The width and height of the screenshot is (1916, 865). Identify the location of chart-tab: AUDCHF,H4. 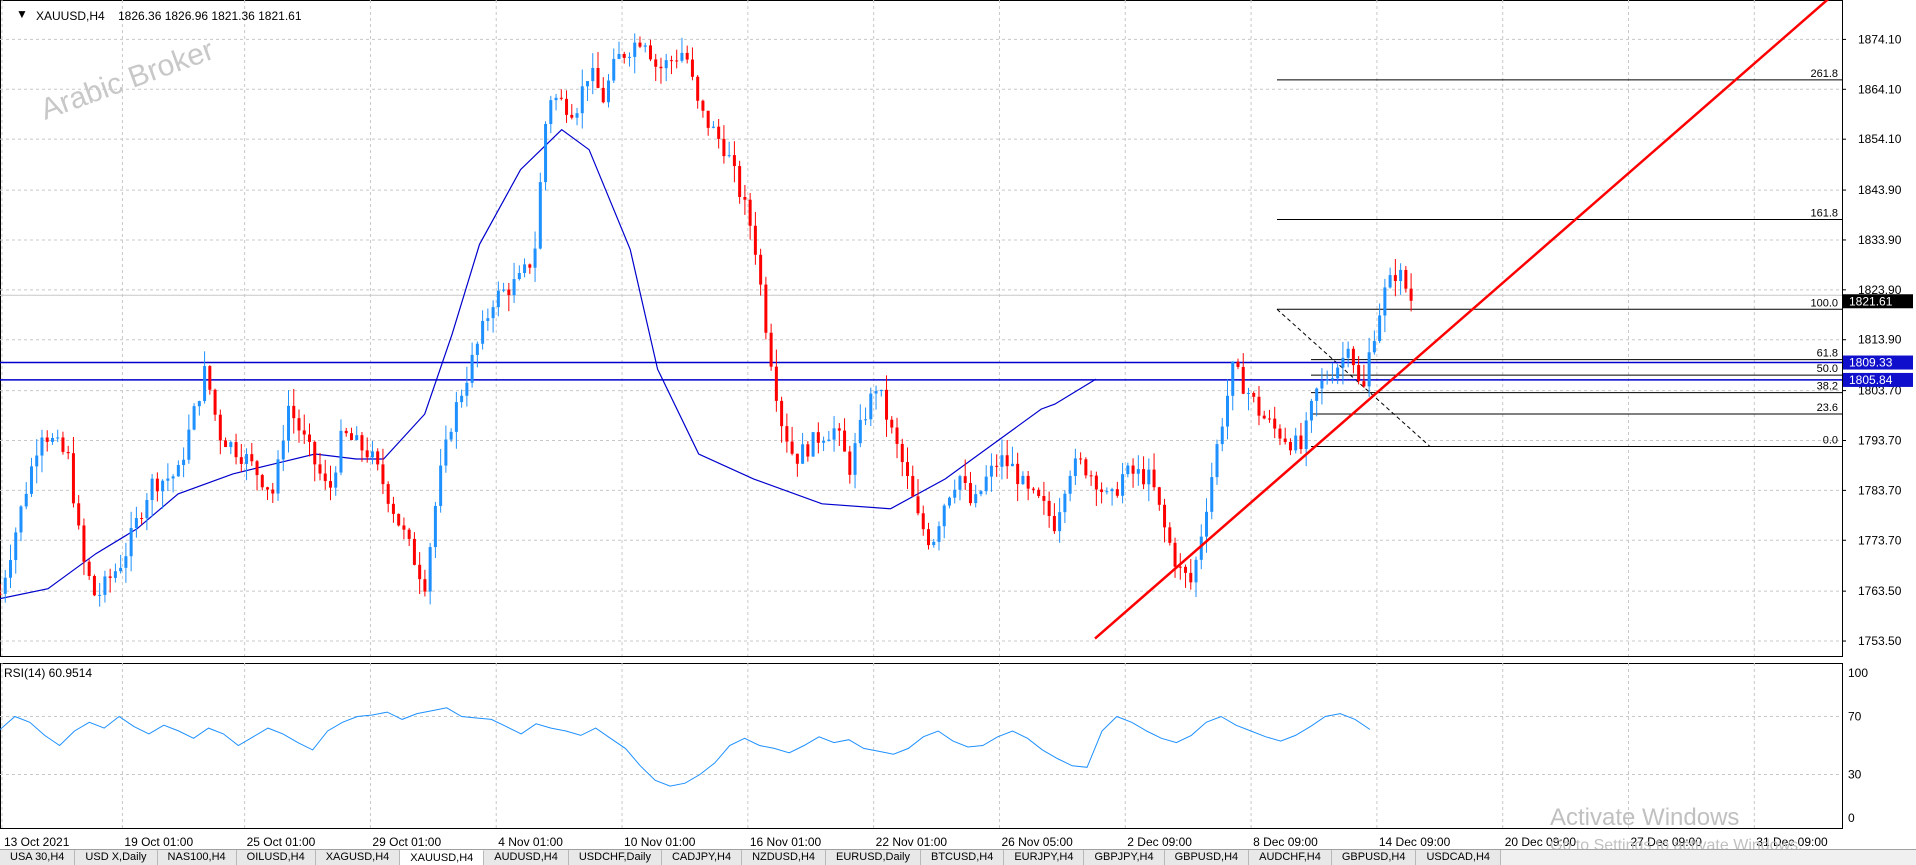
(1290, 857).